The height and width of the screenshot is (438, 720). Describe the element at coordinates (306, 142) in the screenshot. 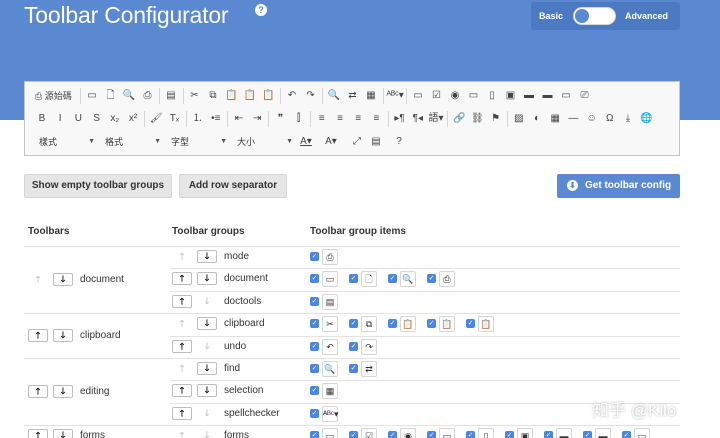

I see `text-color-icon: A▾` at that location.